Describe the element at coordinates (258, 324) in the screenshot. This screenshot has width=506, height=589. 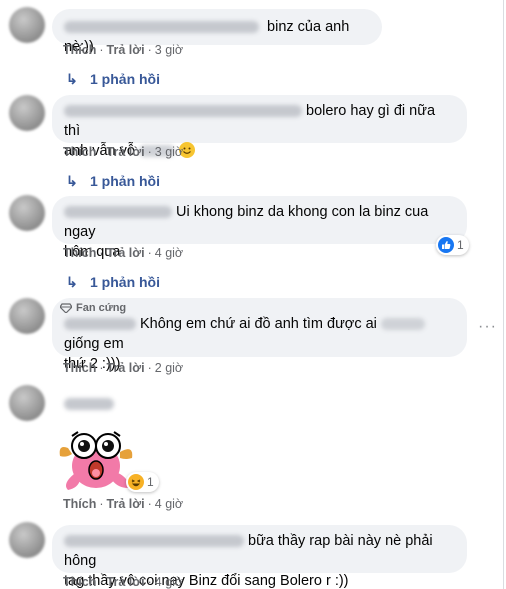
I see `comment-text: Không em chứ ai đồ anh tìm được ai` at that location.